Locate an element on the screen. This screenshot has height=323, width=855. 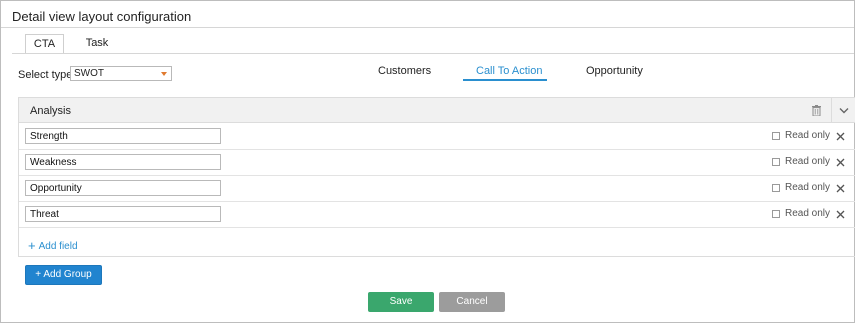
chevron-down-icon is located at coordinates (844, 111).